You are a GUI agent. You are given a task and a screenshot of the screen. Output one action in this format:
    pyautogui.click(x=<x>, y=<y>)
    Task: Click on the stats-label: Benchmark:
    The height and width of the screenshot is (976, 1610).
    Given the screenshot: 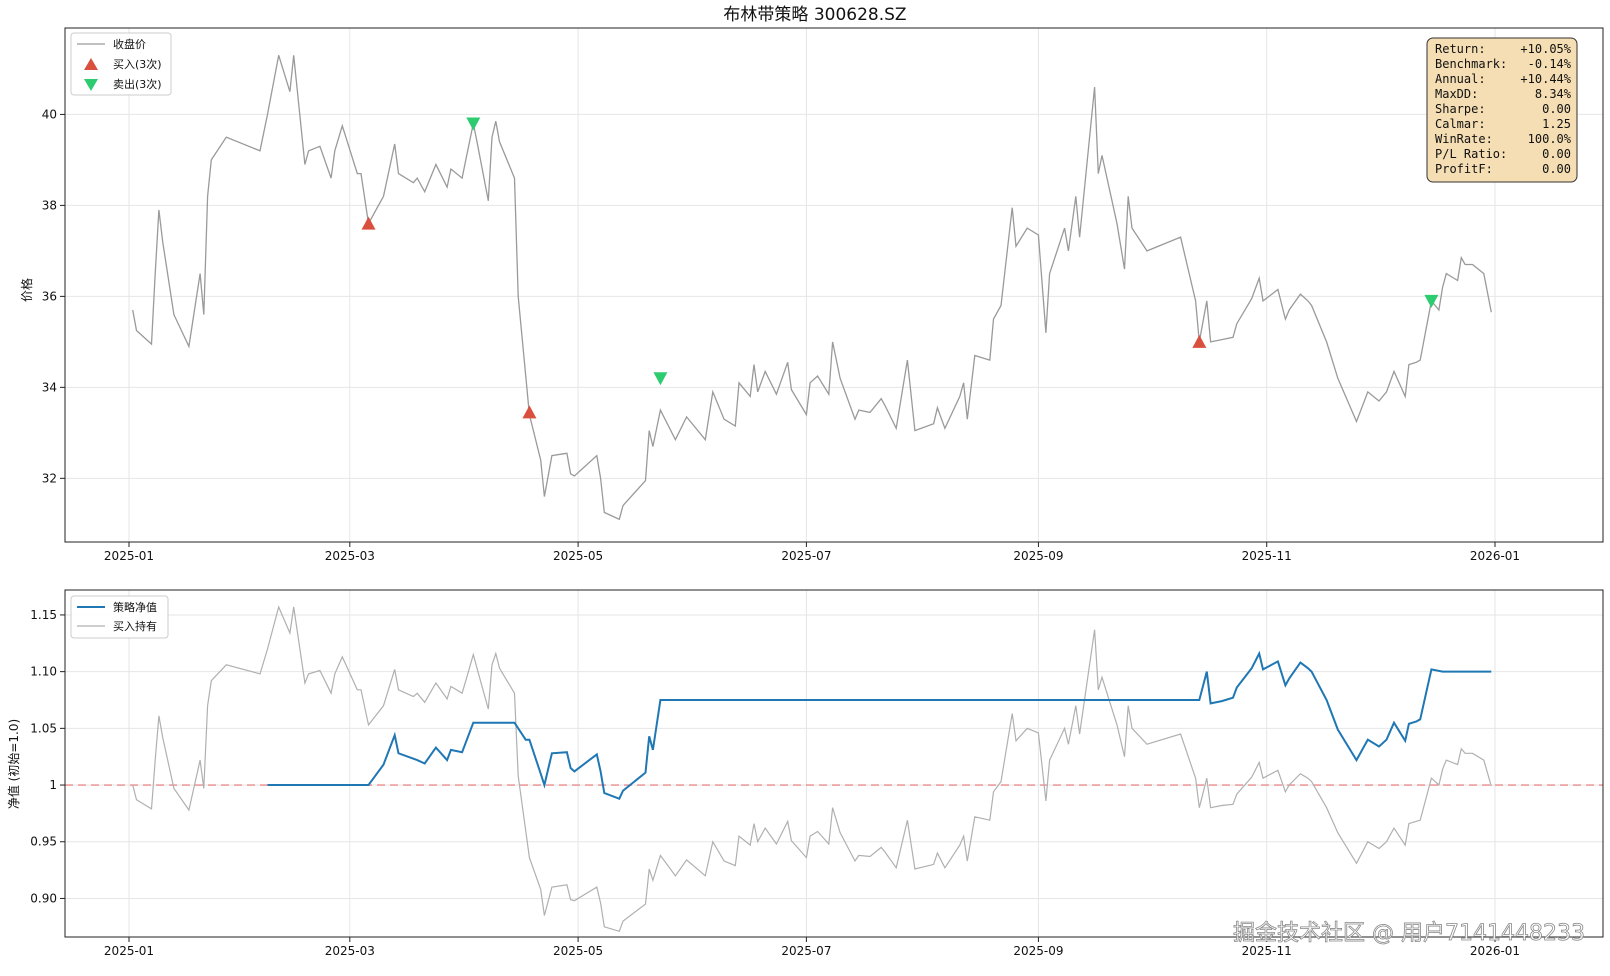 What is the action you would take?
    pyautogui.click(x=1471, y=64)
    